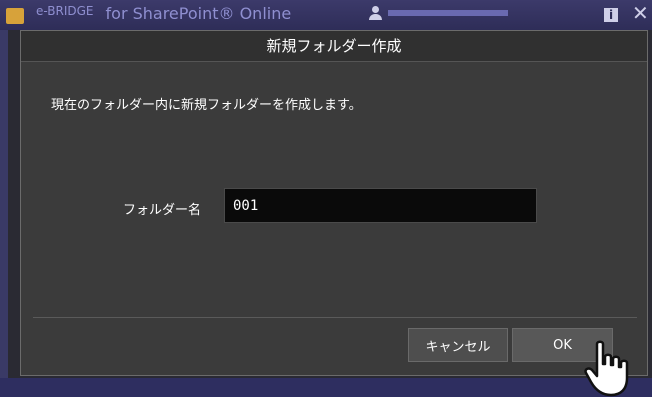 The height and width of the screenshot is (397, 652). What do you see at coordinates (335, 317) in the screenshot?
I see `dialog-divider` at bounding box center [335, 317].